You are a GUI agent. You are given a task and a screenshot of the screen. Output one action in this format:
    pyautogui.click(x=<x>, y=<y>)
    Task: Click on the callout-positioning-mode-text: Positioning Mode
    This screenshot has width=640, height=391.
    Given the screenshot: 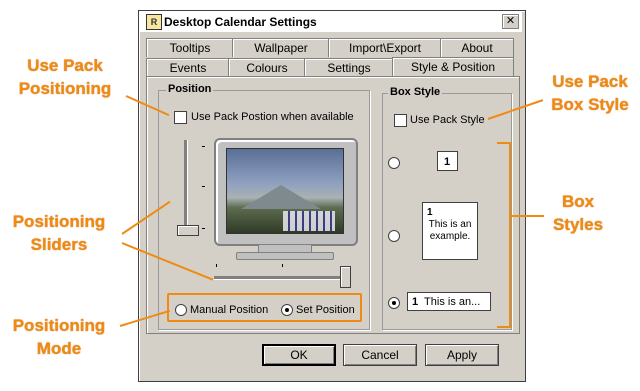 What is the action you would take?
    pyautogui.click(x=59, y=337)
    